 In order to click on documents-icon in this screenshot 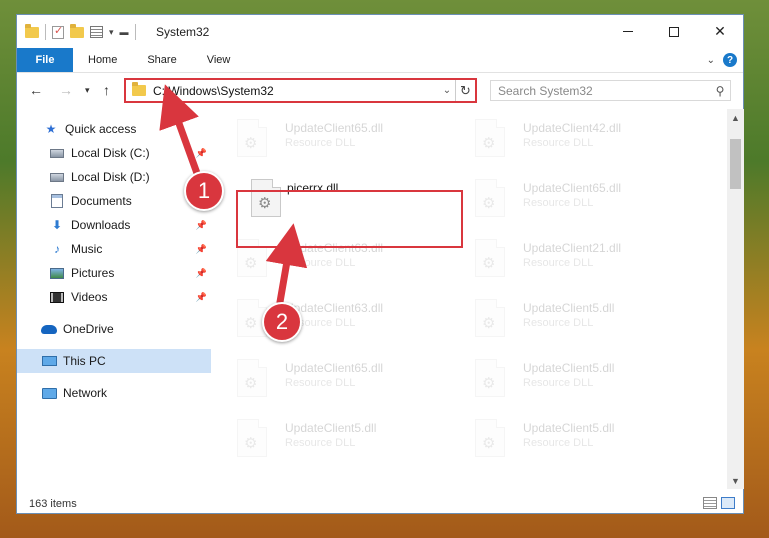, I will do `click(57, 201)`.